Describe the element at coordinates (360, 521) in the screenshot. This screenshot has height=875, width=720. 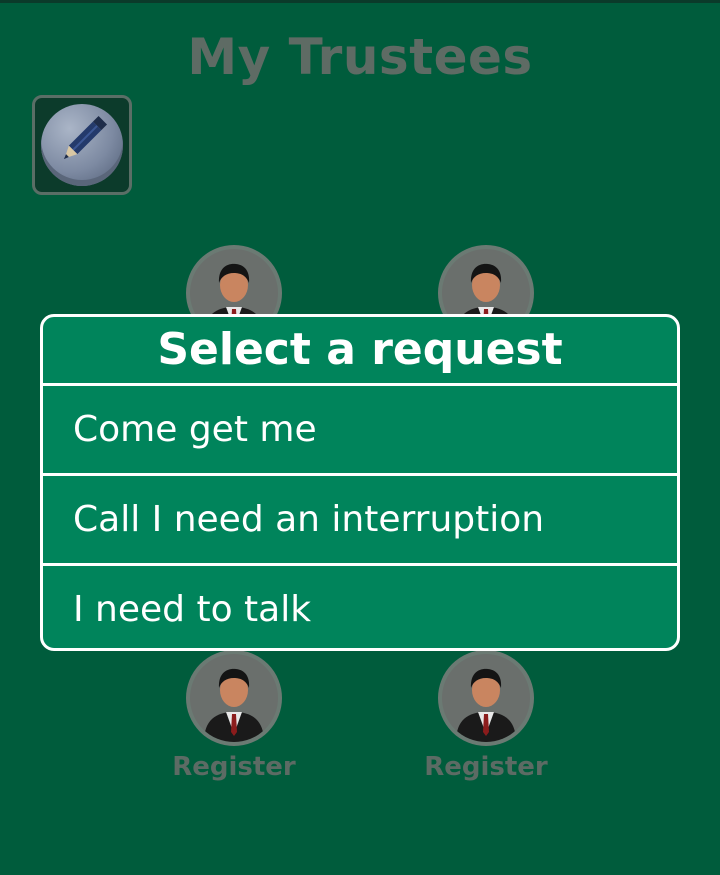
I see `option-call-interruption: Call I need an interruption` at that location.